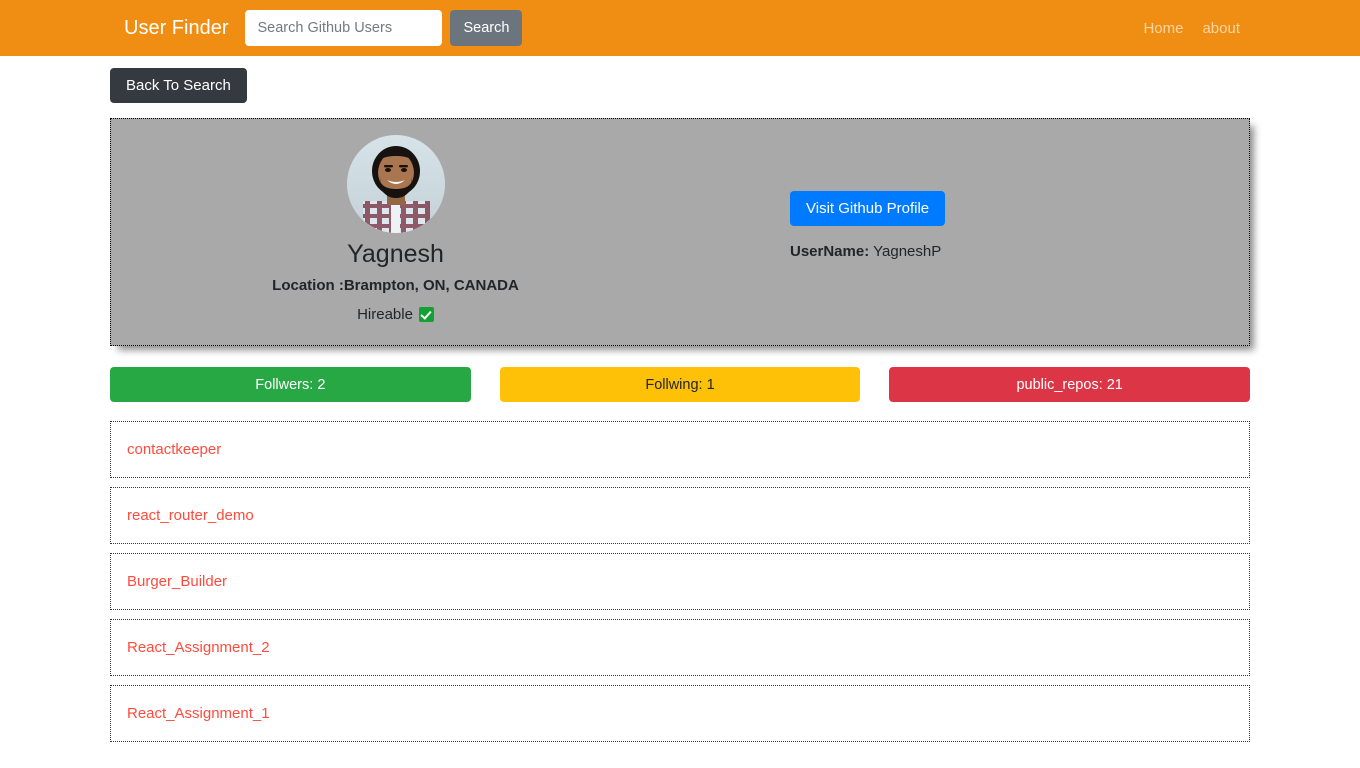 This screenshot has width=1360, height=768. I want to click on avatar, so click(395, 184).